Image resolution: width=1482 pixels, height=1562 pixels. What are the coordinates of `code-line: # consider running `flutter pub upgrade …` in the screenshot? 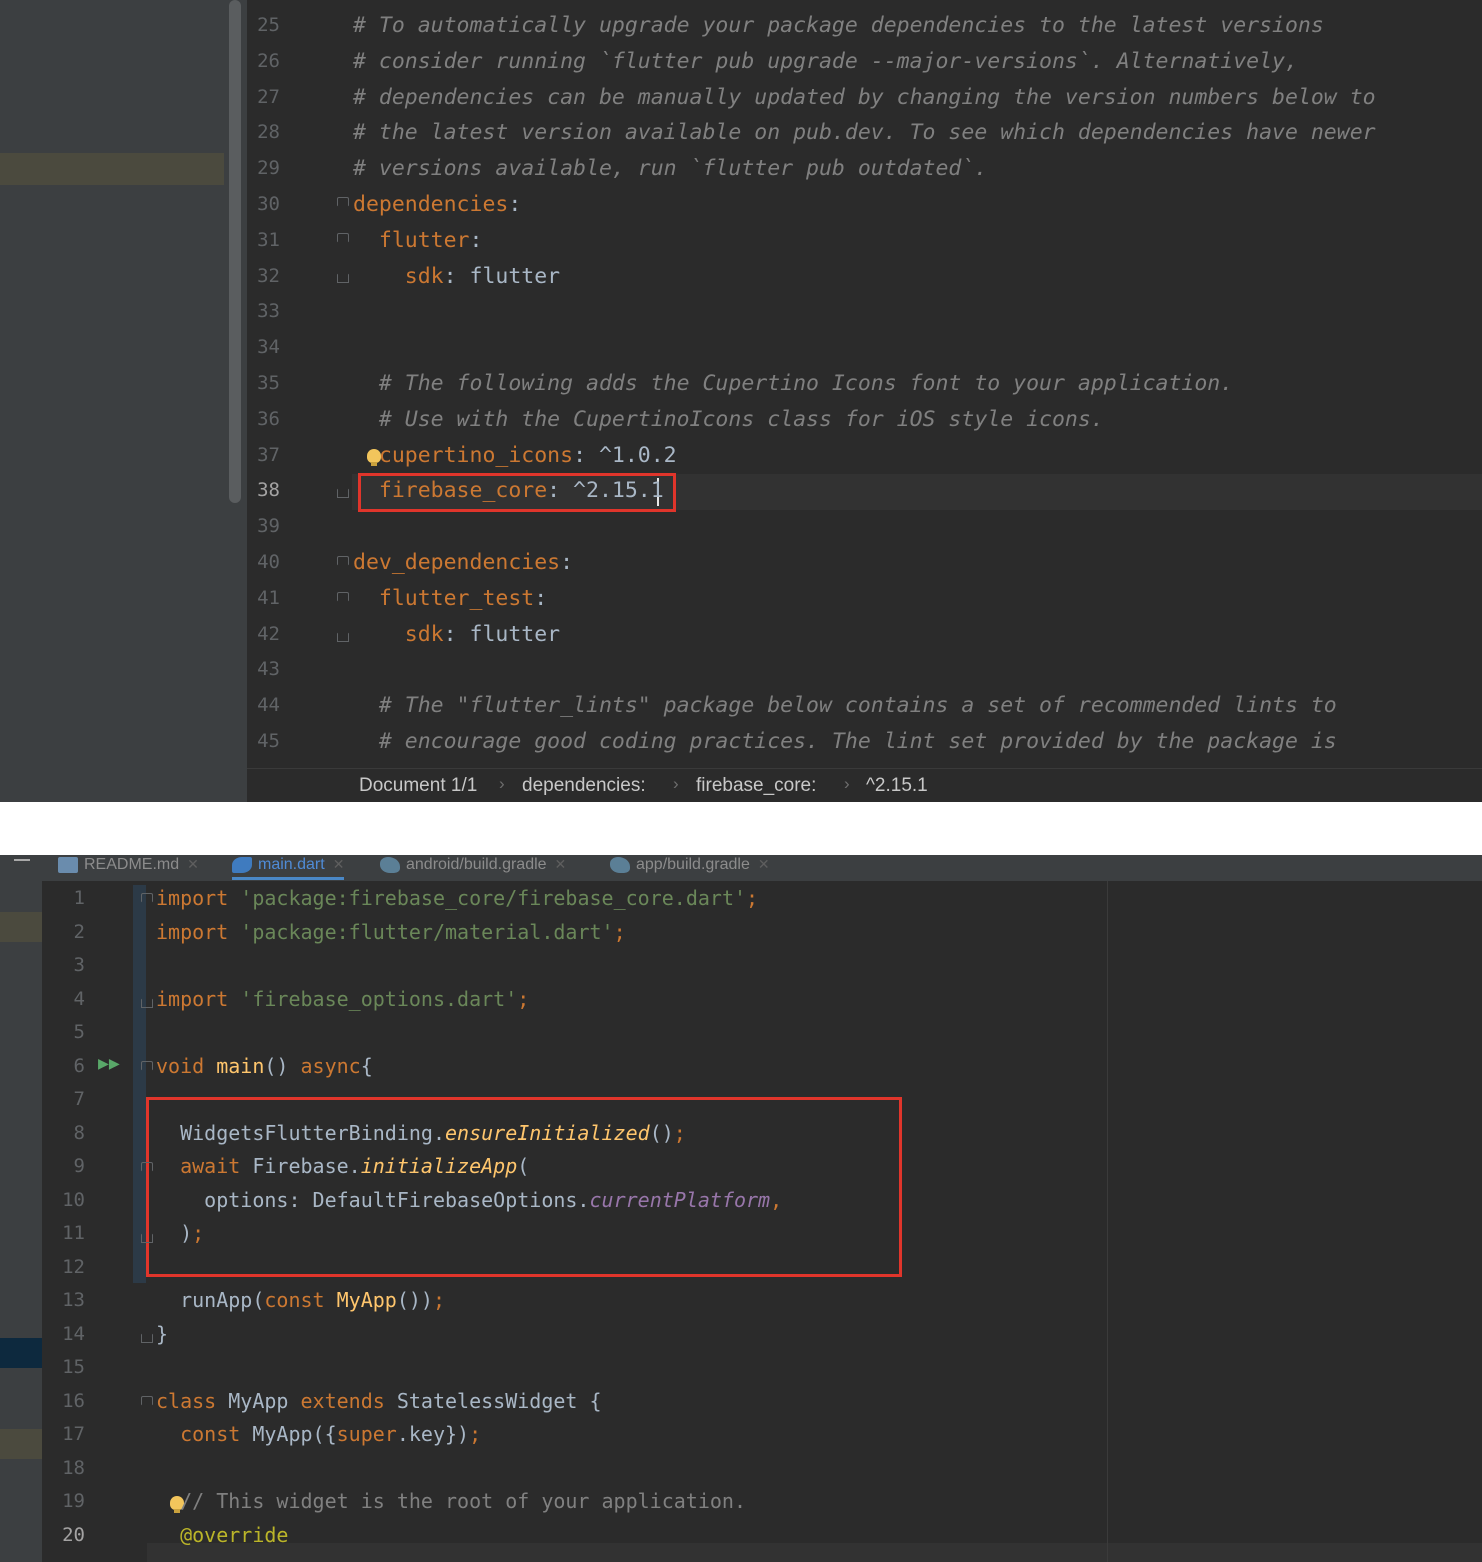 It's located at (825, 62).